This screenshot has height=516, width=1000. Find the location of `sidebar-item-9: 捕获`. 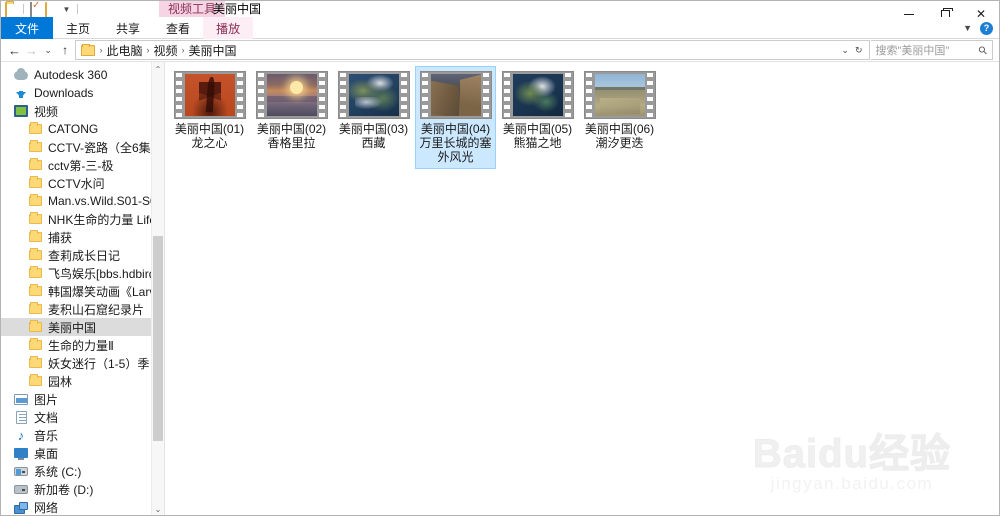

sidebar-item-9: 捕获 is located at coordinates (82, 237).